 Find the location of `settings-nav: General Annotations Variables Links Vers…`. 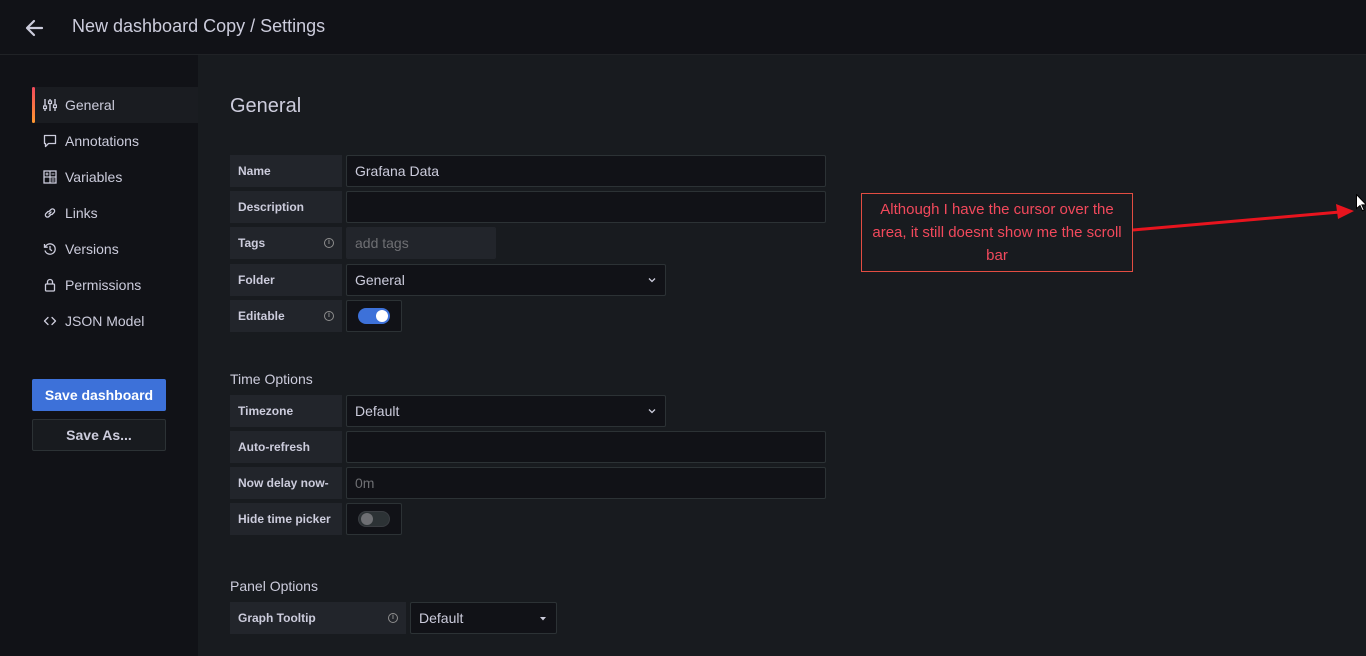

settings-nav: General Annotations Variables Links Vers… is located at coordinates (115, 213).